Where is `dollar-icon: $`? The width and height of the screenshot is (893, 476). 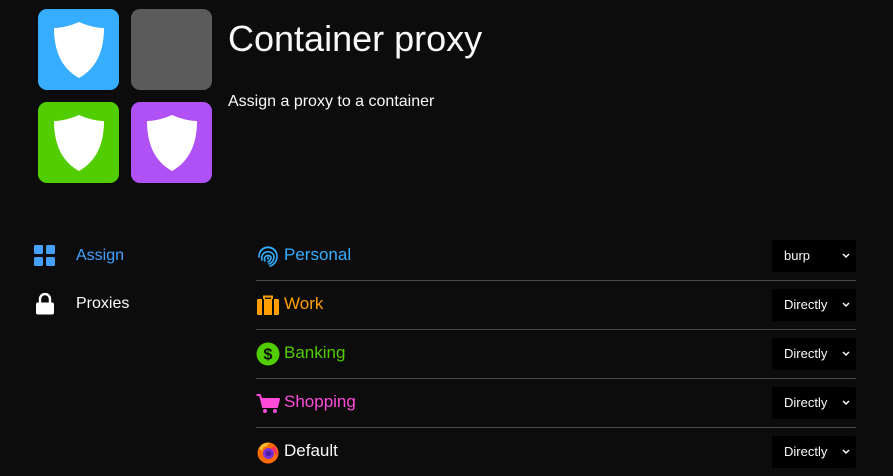 dollar-icon: $ is located at coordinates (268, 354).